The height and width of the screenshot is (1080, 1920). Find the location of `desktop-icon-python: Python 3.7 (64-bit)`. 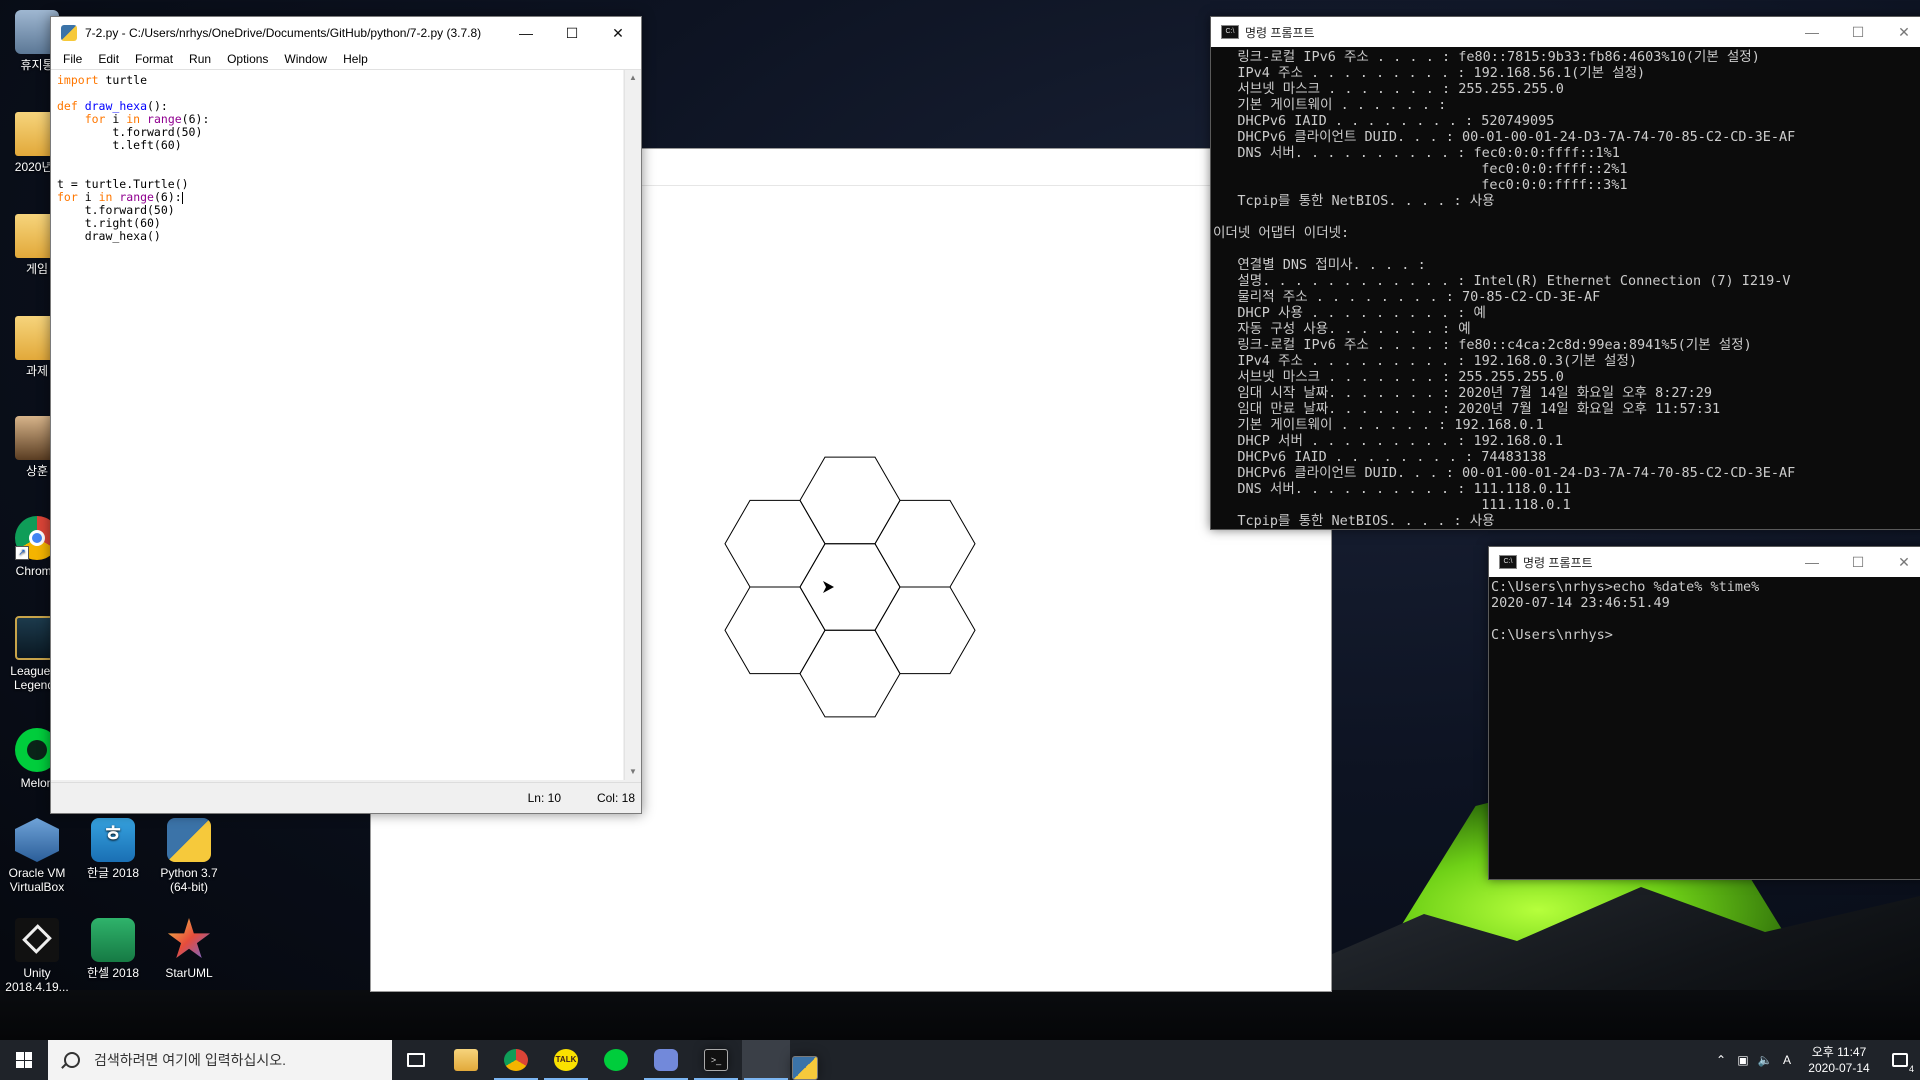

desktop-icon-python: Python 3.7 (64-bit) is located at coordinates (189, 856).